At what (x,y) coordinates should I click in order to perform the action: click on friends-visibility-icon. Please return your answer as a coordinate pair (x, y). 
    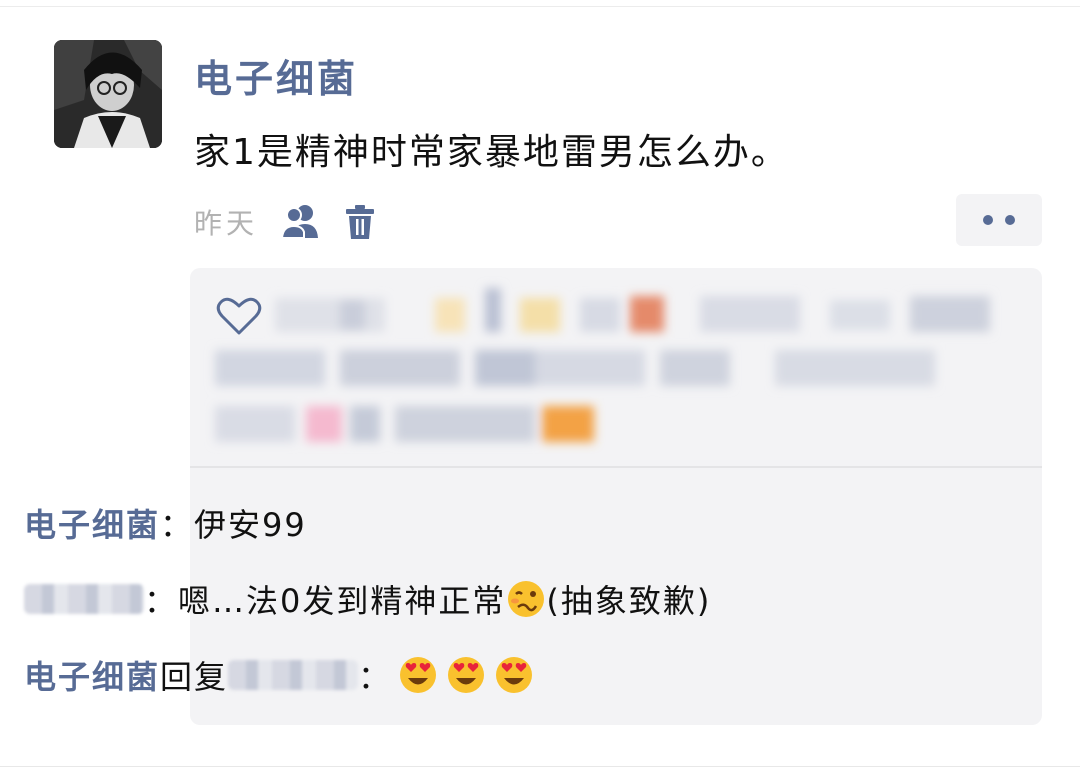
    Looking at the image, I should click on (302, 222).